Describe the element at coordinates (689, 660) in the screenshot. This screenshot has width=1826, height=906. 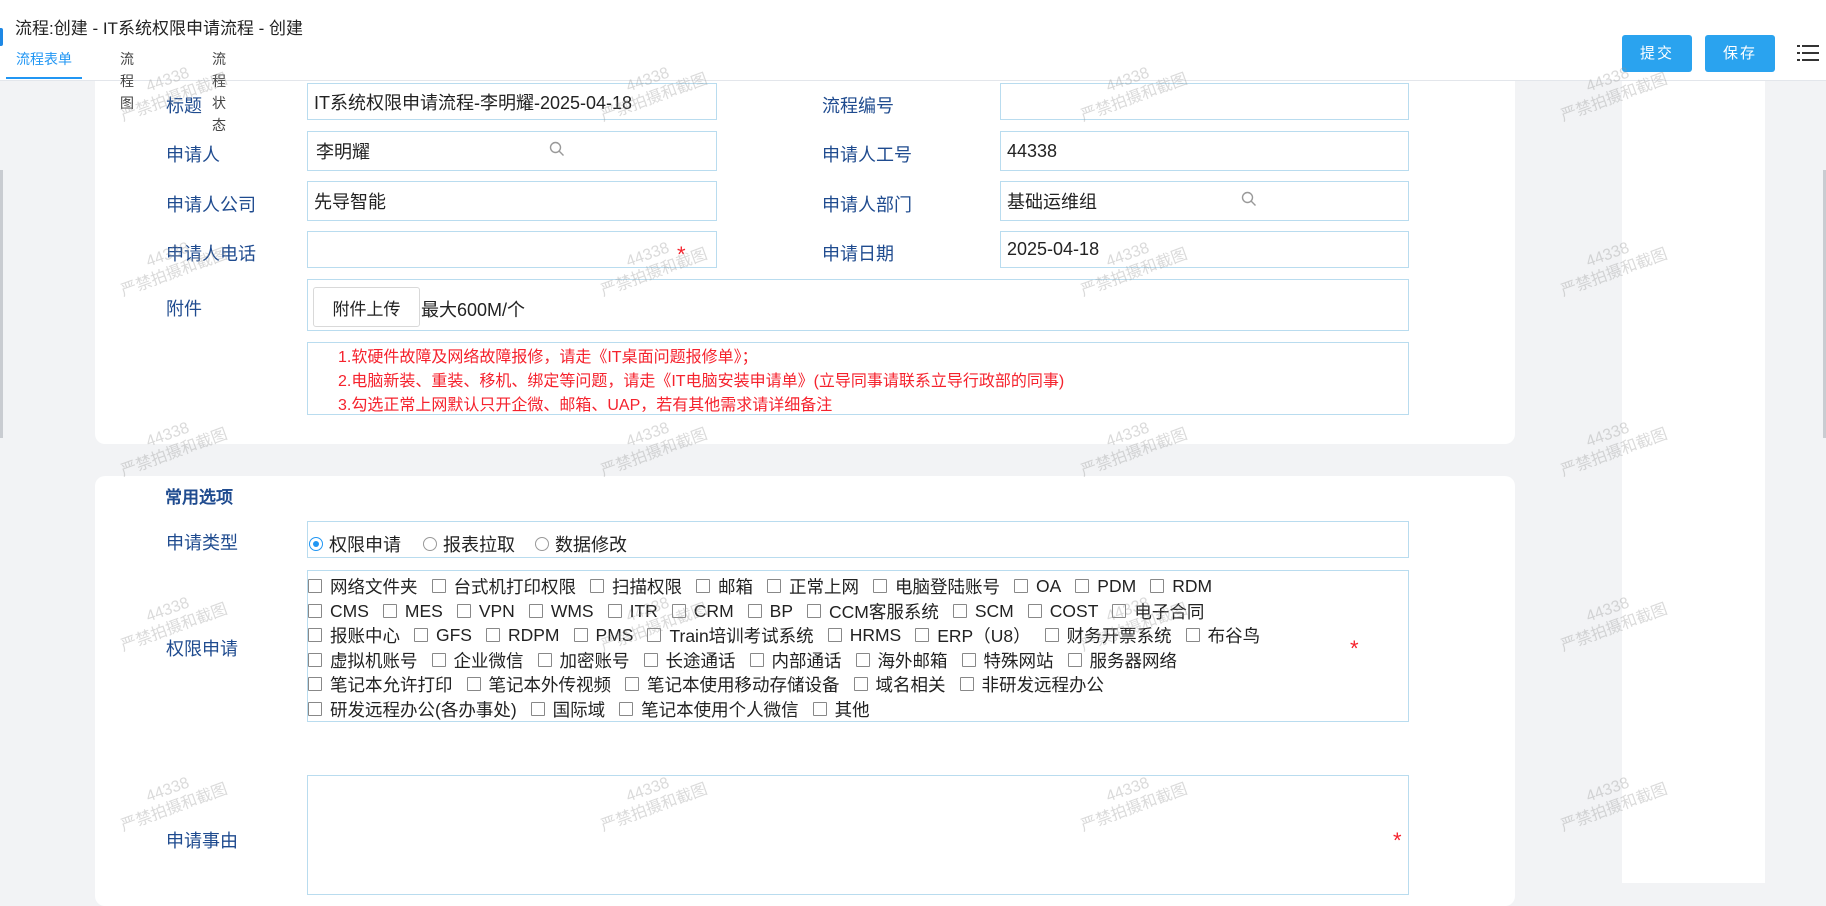
I see `permission-checkbox: 长途通话` at that location.